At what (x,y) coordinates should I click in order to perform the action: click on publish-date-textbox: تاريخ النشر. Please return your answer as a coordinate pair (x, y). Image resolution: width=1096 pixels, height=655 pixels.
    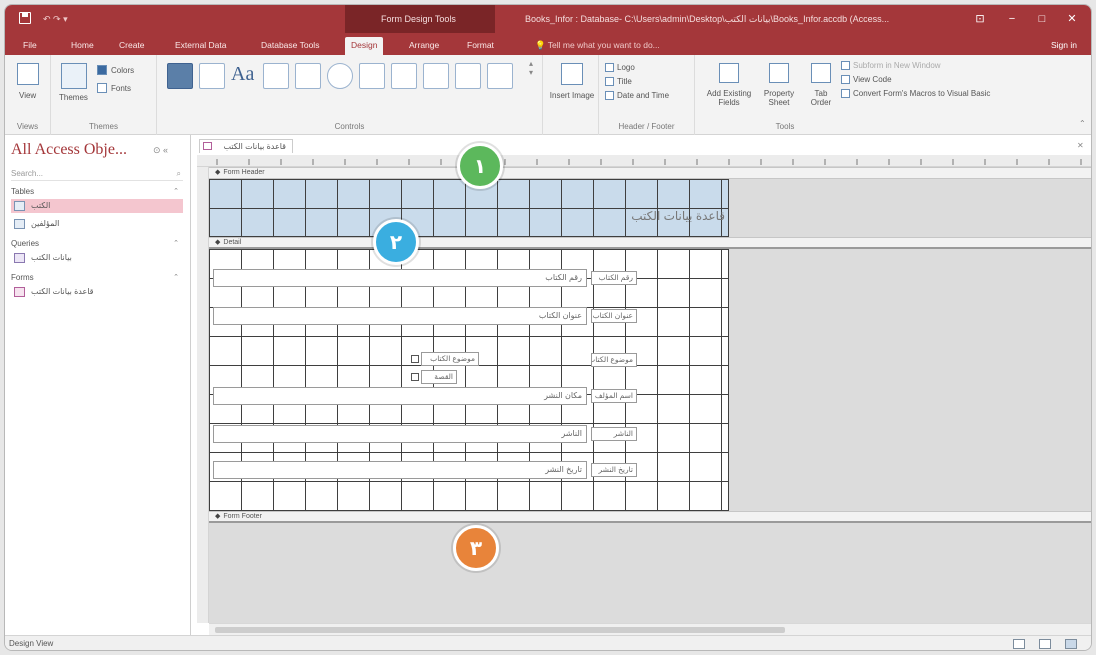
    Looking at the image, I should click on (400, 470).